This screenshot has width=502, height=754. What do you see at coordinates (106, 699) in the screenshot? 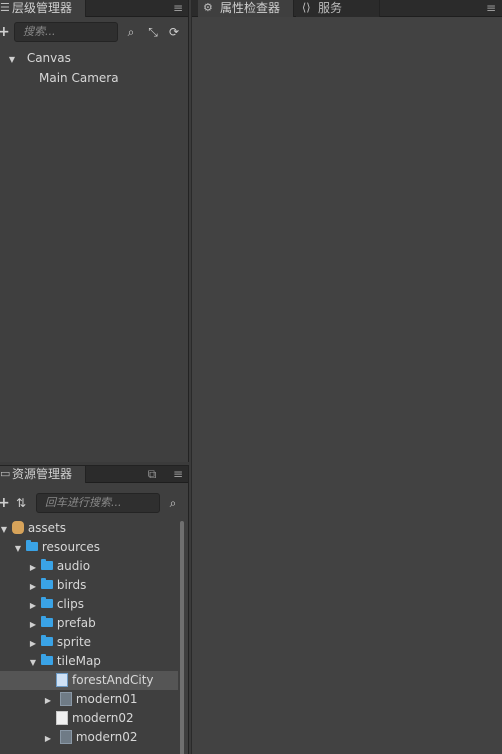
I see `asset-row-label: modern01` at bounding box center [106, 699].